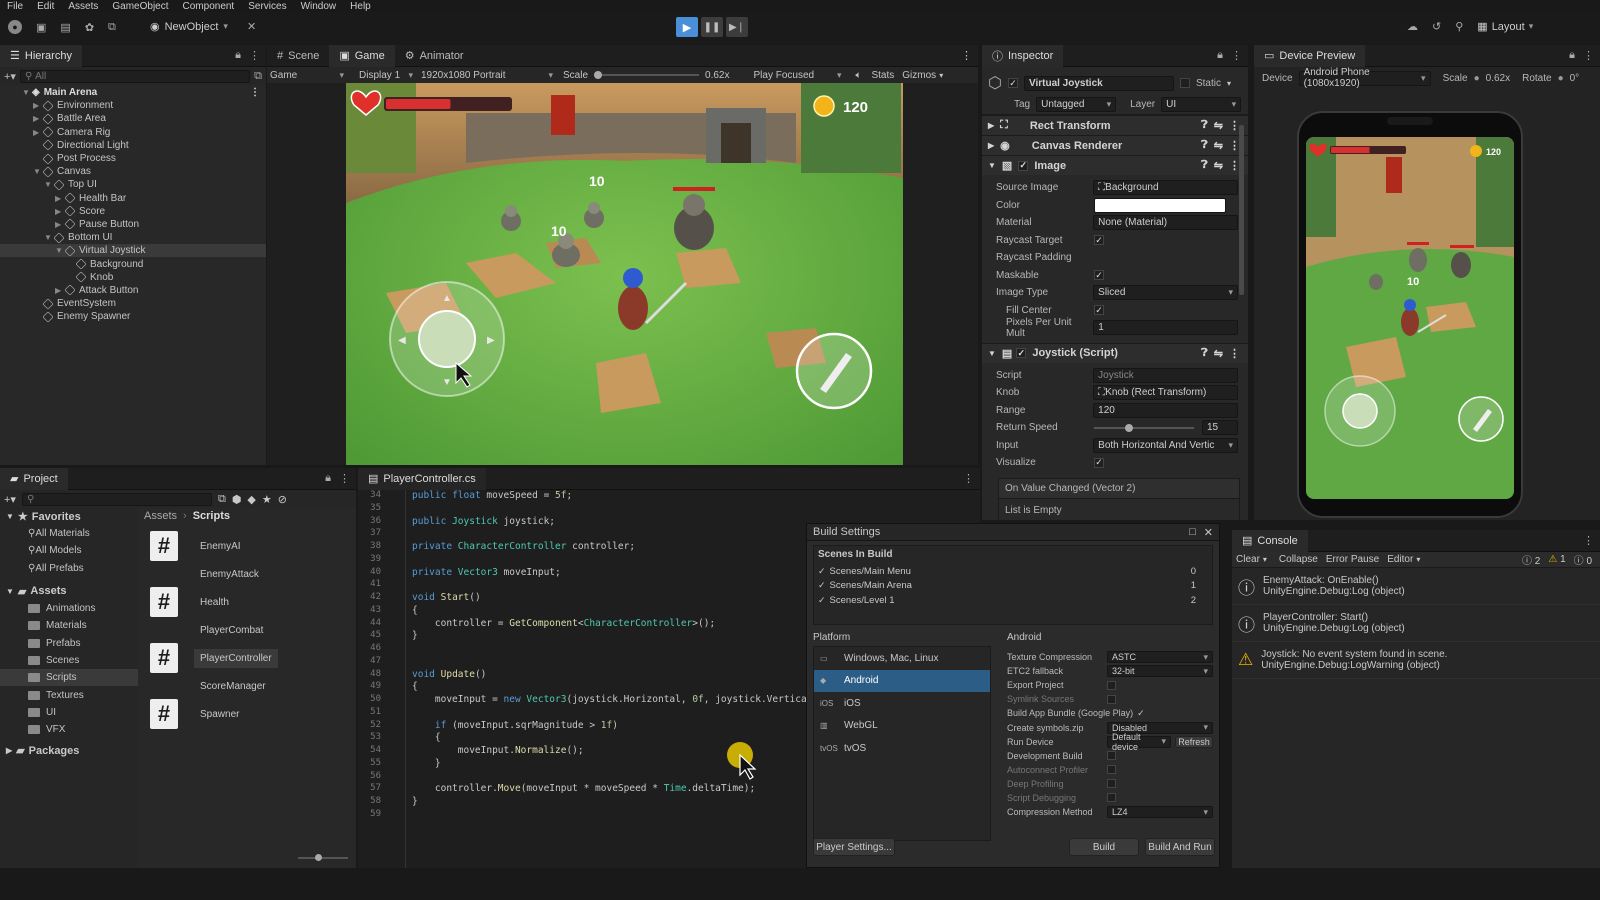  Describe the element at coordinates (133, 237) in the screenshot. I see `hierarchy-item: ▼ Bottom UI` at that location.